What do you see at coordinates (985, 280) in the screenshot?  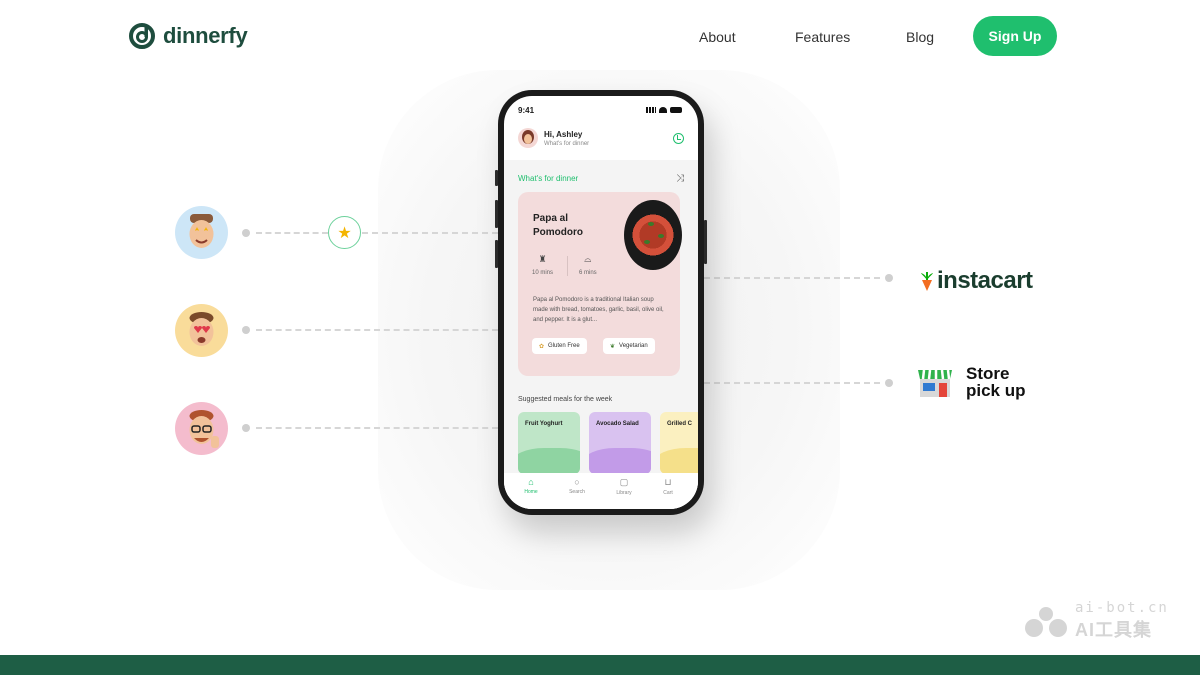 I see `instacart-label: instacart` at bounding box center [985, 280].